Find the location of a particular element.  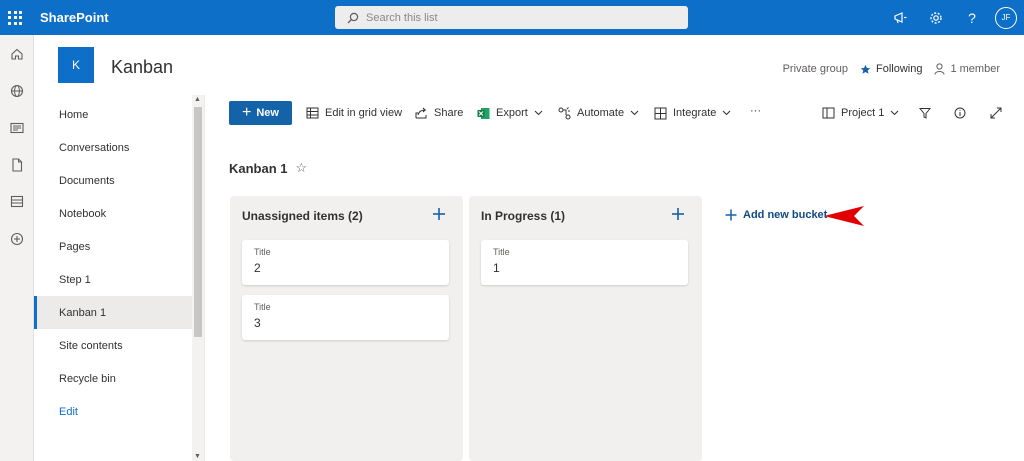

megaphone-icon is located at coordinates (899, 17).